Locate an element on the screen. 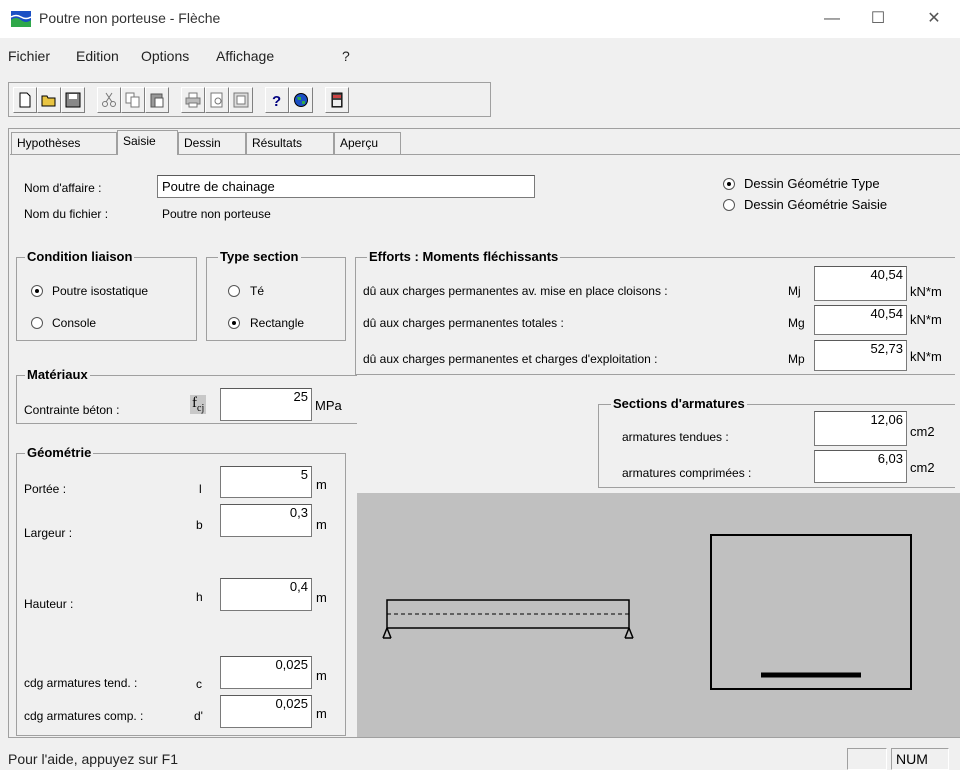 The height and width of the screenshot is (770, 960). title-bar: Poutre non porteuse - Flèche — ☐ ✕ is located at coordinates (480, 19).